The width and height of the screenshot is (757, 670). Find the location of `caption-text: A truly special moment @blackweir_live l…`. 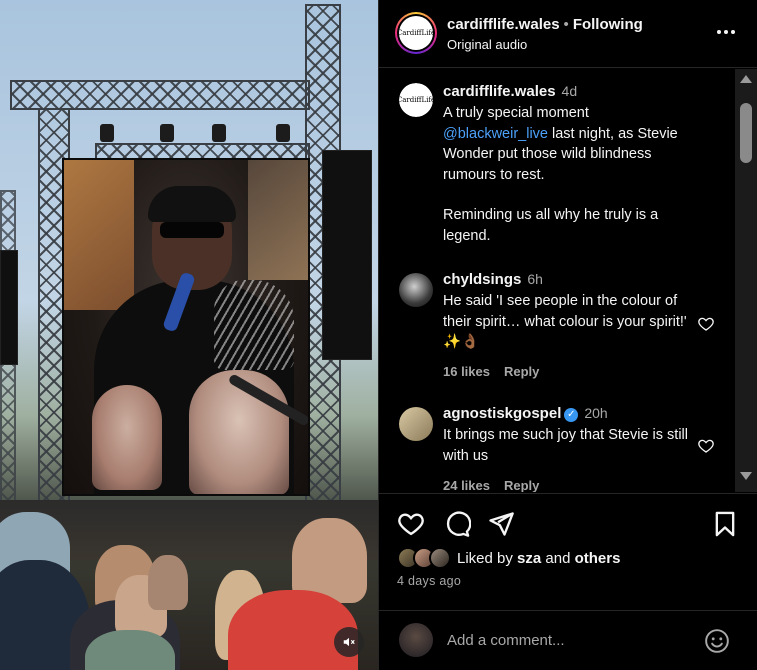

caption-text: A truly special moment @blackweir_live l… is located at coordinates (560, 144).